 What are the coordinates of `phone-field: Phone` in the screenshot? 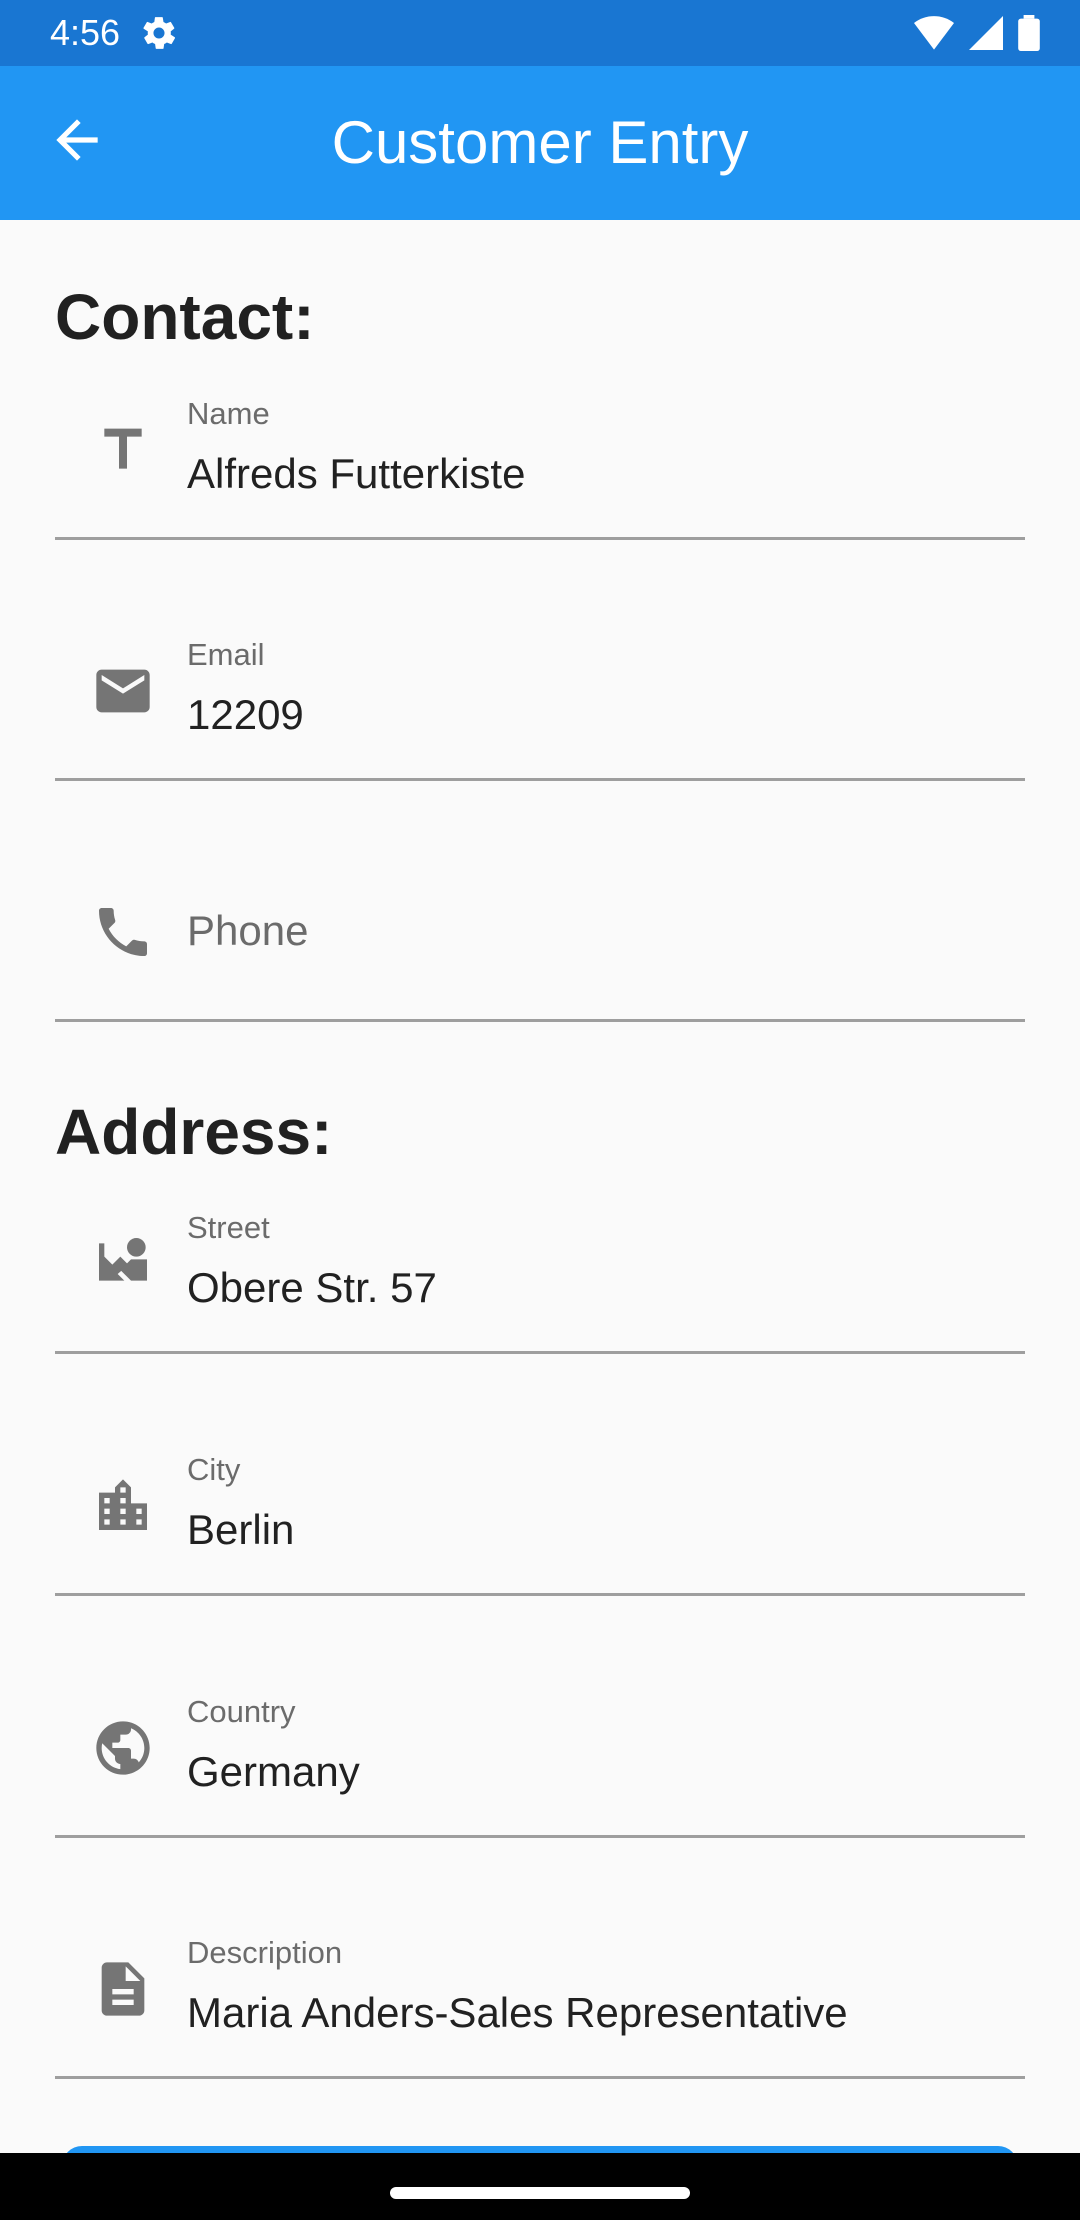 It's located at (540, 902).